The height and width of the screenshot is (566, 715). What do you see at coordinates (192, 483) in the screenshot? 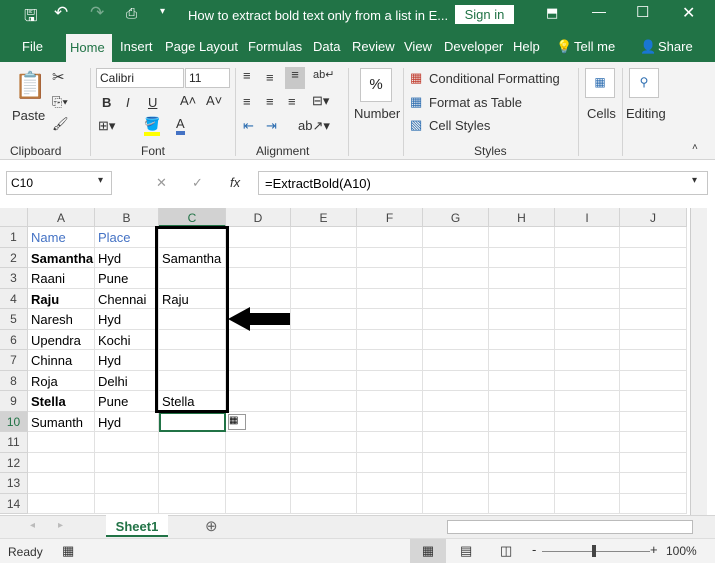
I see `cell-c13` at bounding box center [192, 483].